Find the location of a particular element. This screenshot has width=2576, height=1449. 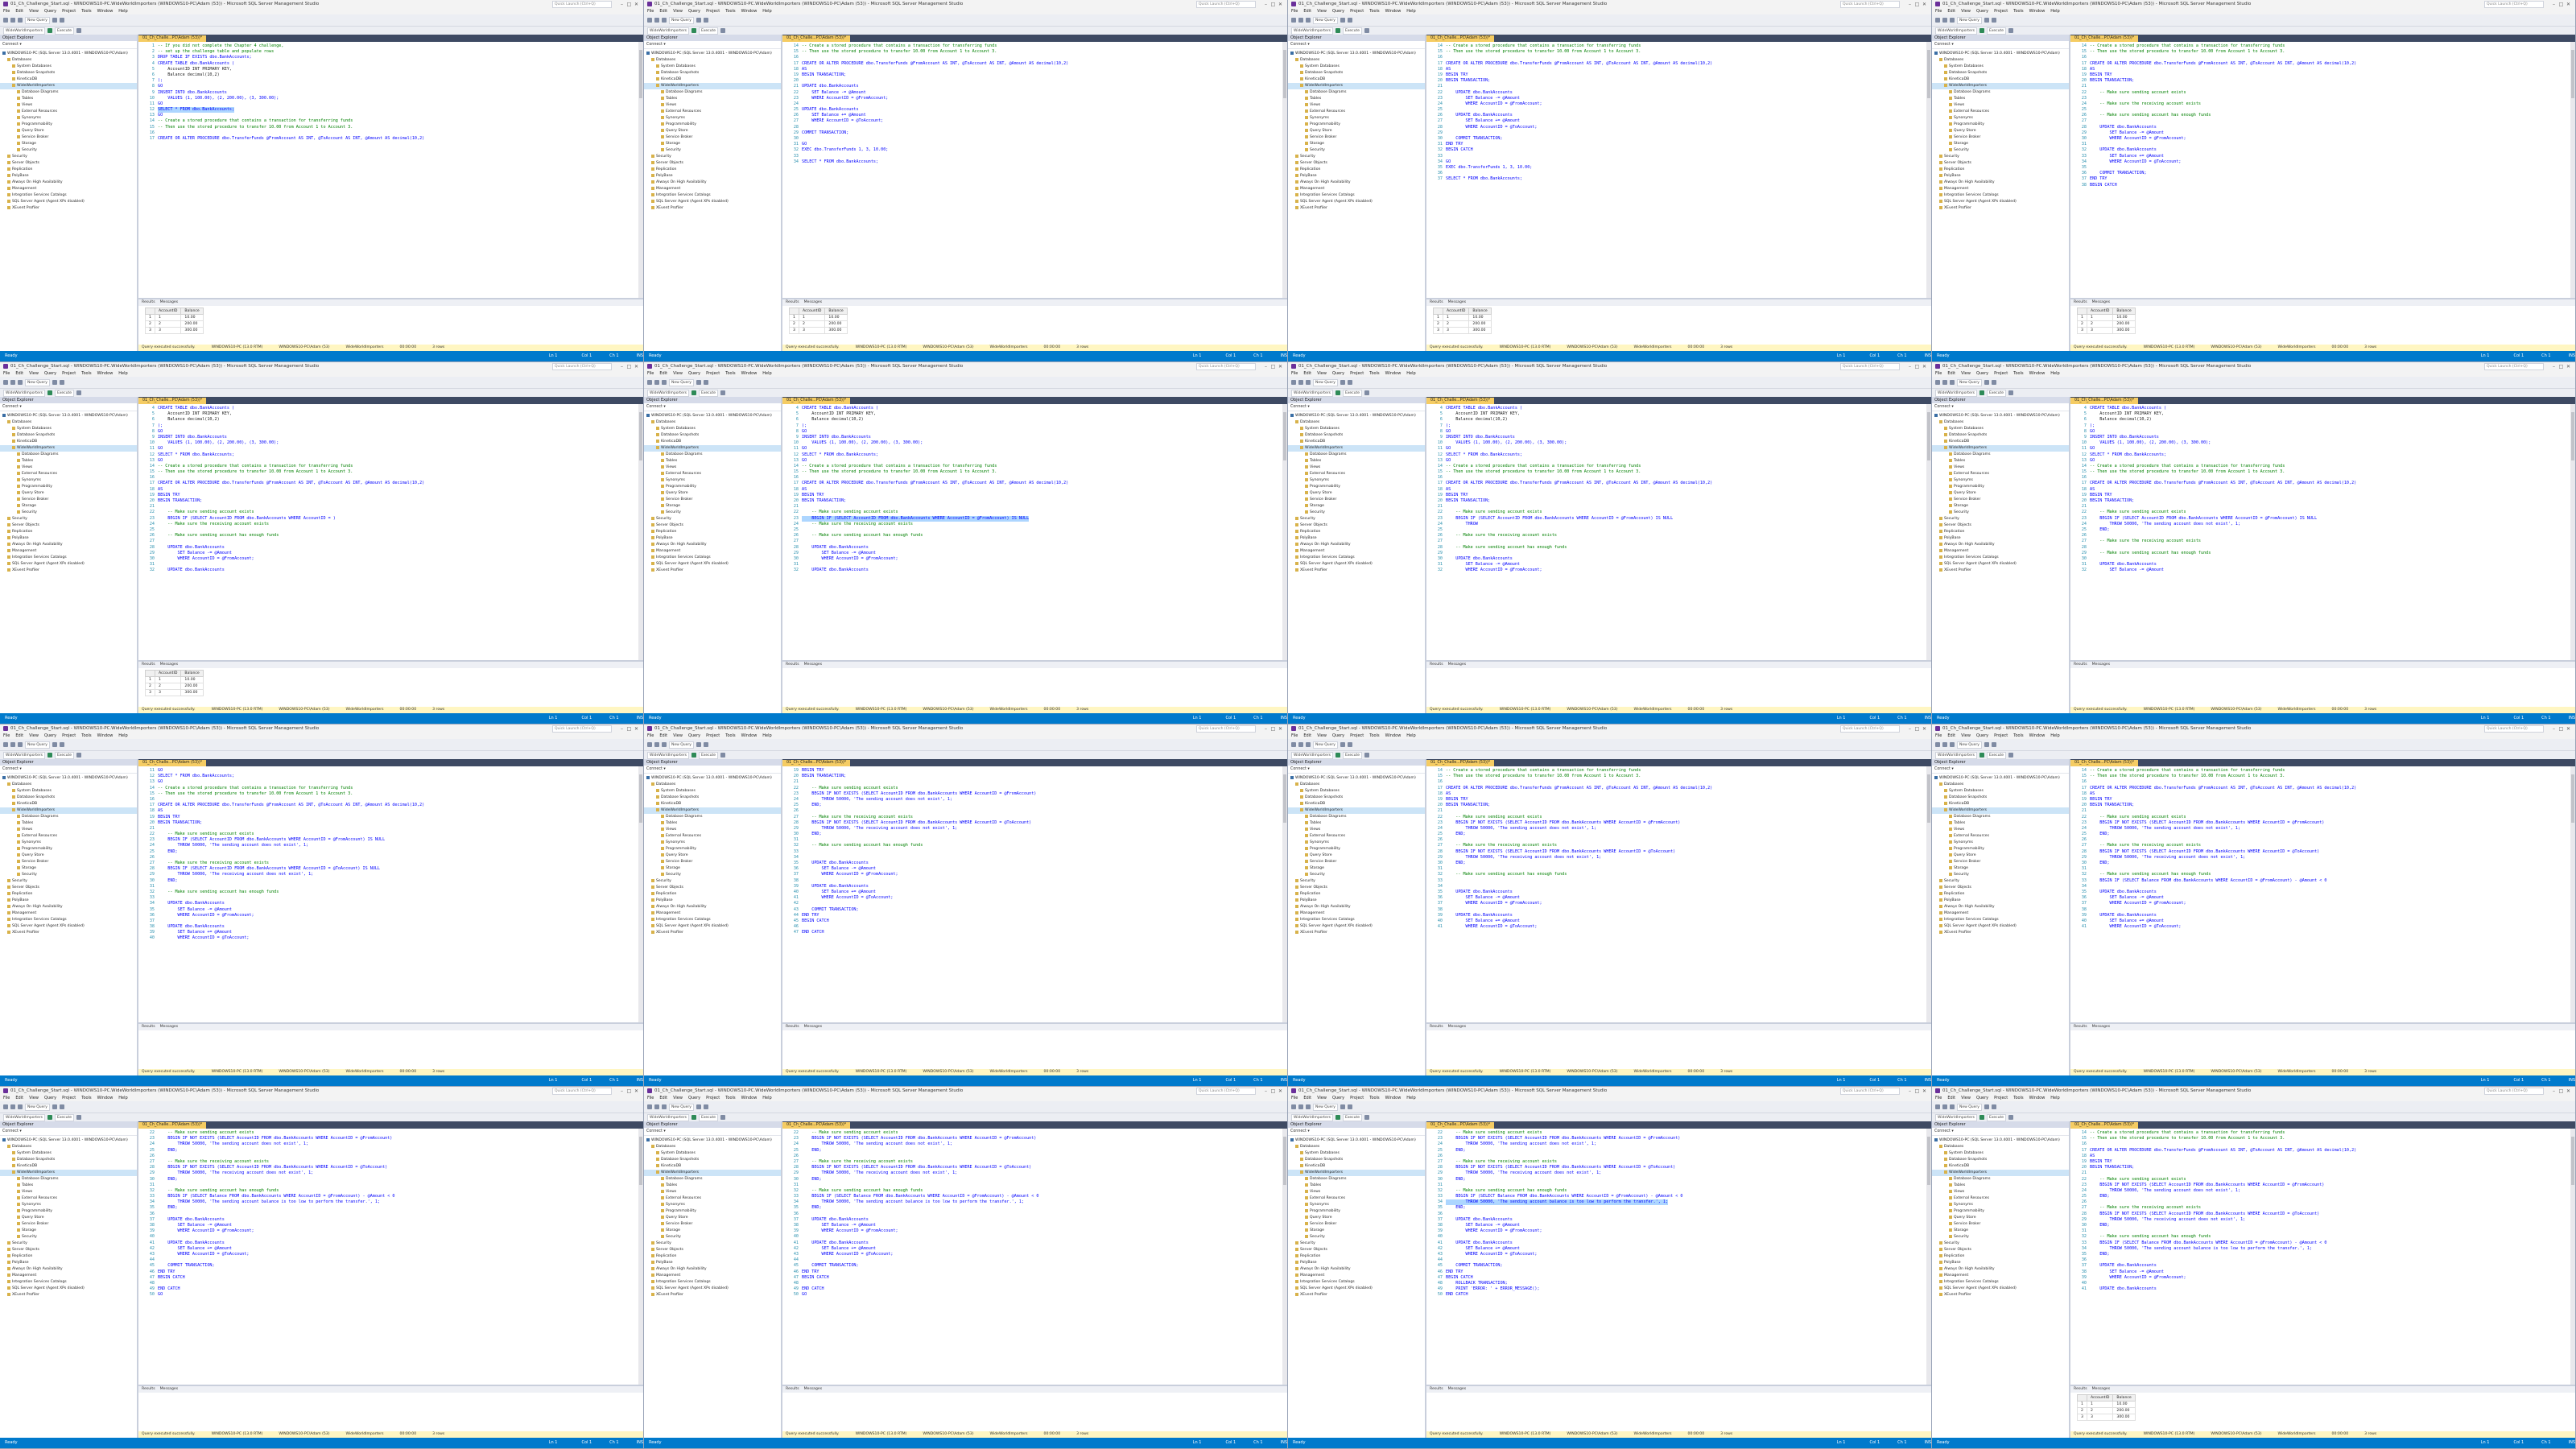

code-line: 44 is located at coordinates (1676, 1260).